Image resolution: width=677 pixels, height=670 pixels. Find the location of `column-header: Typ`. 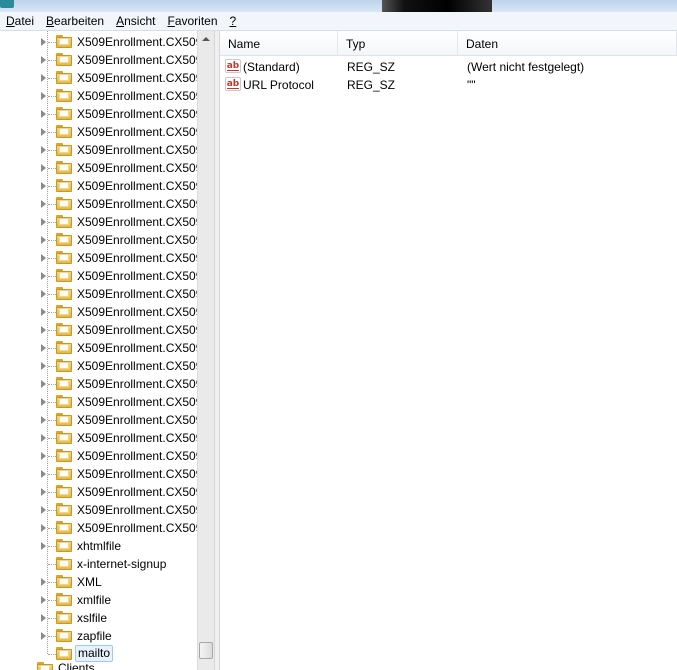

column-header: Typ is located at coordinates (398, 43).